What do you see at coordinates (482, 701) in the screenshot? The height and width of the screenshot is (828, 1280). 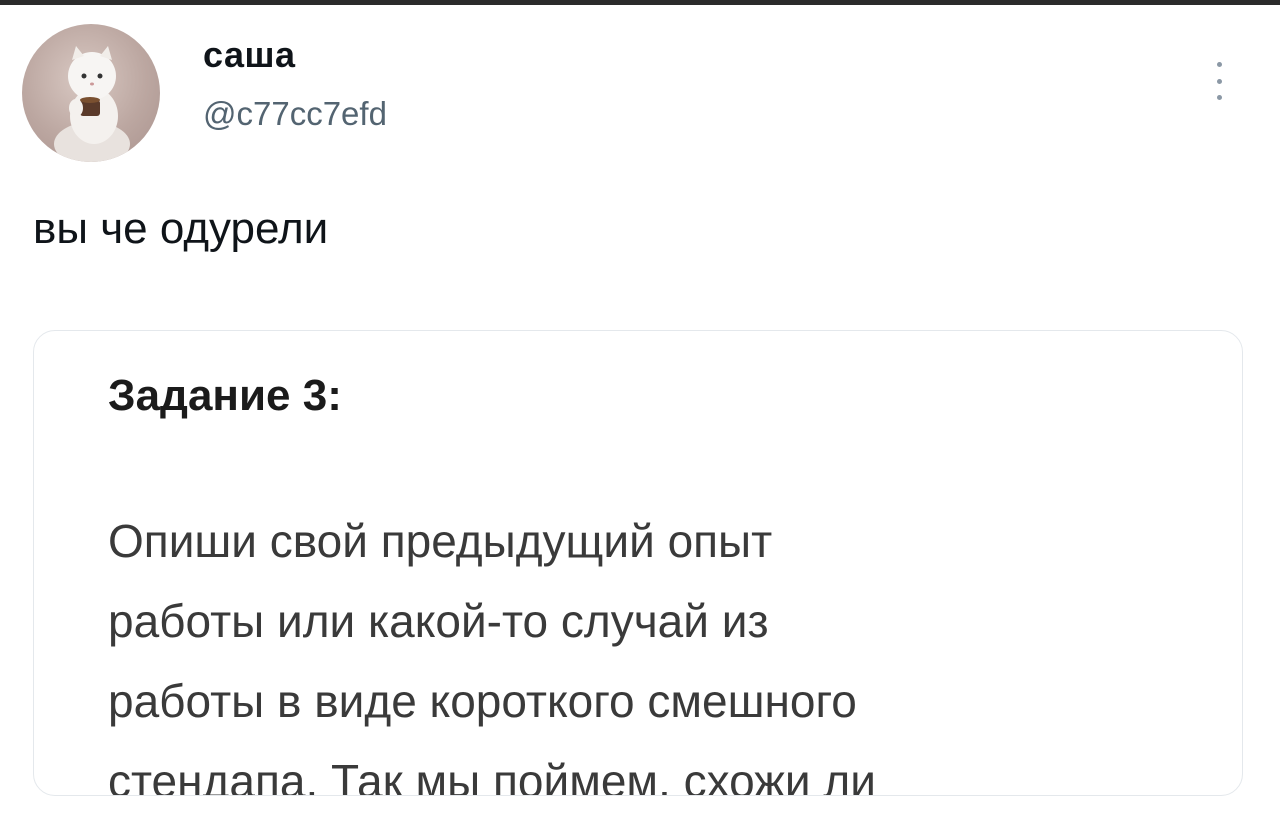 I see `task-body-line: работы в виде короткого смешного` at bounding box center [482, 701].